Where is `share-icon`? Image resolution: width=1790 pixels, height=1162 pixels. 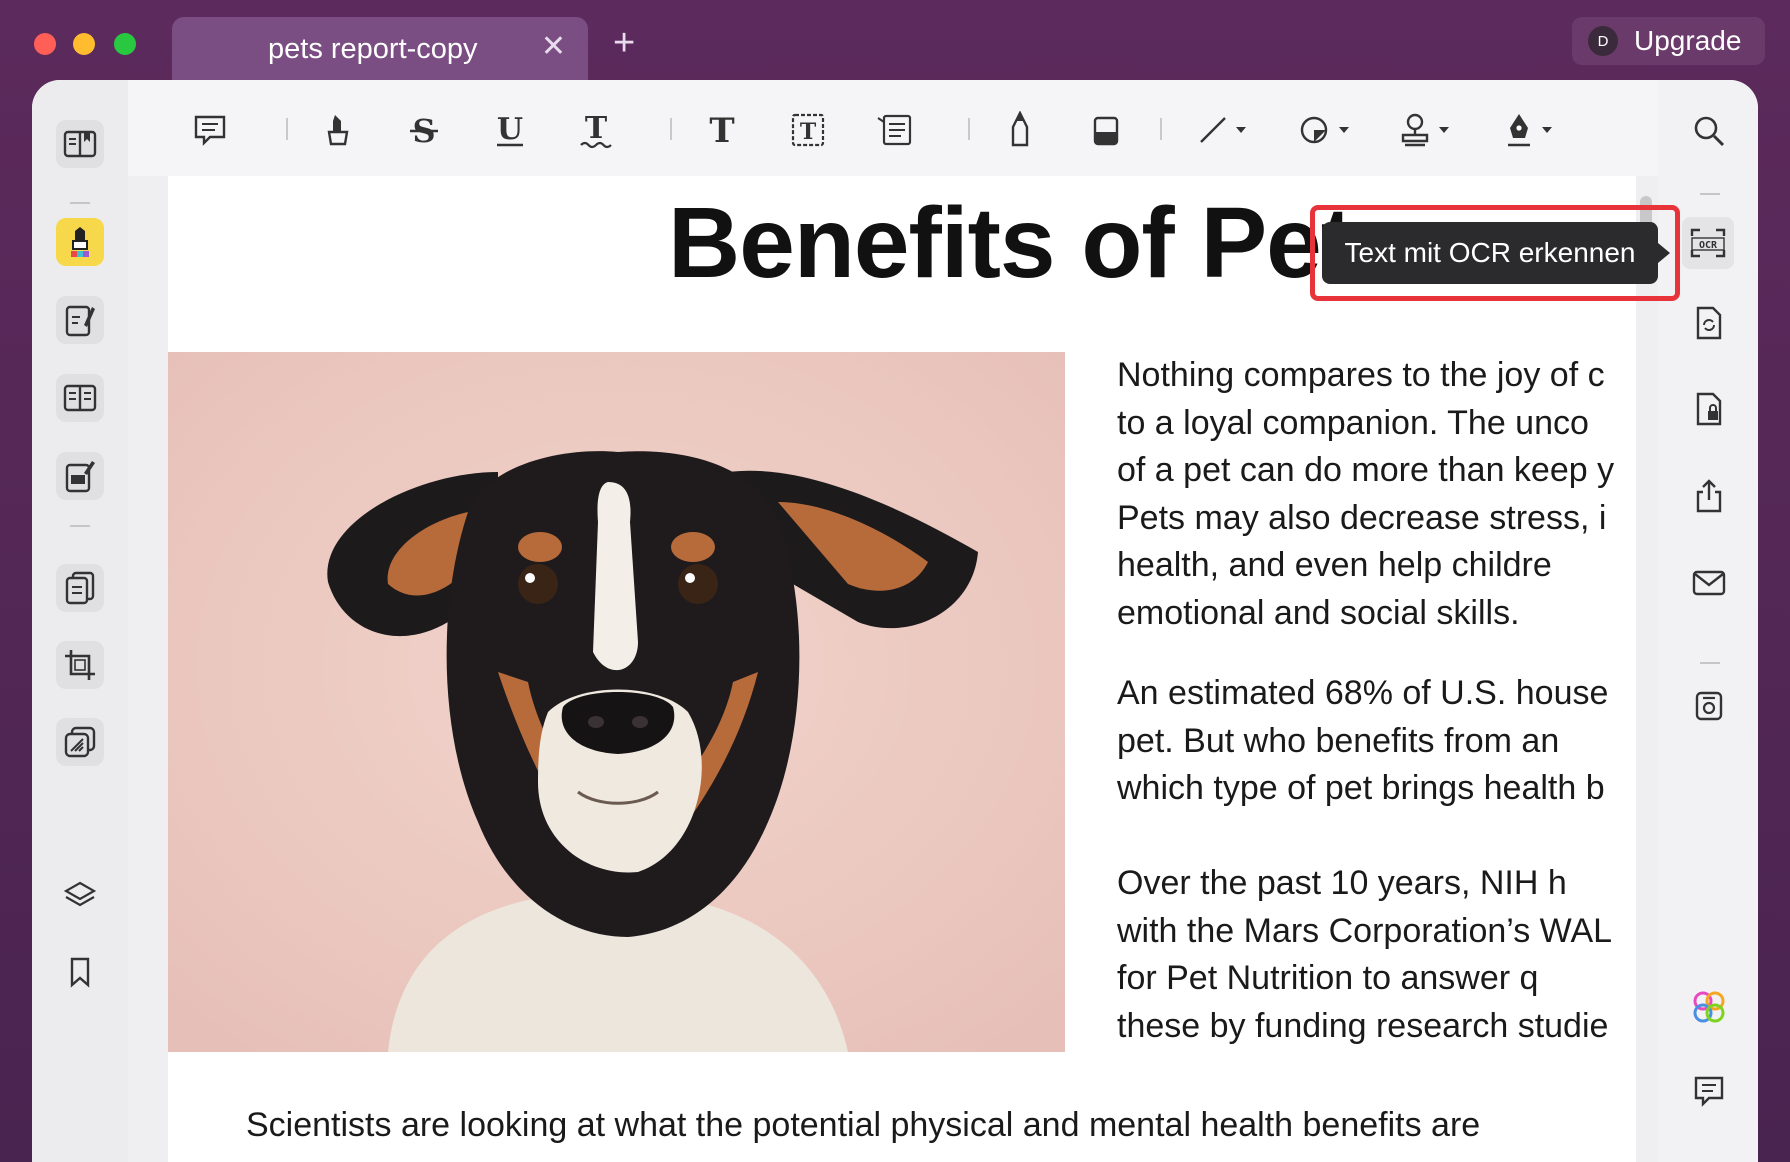 share-icon is located at coordinates (1709, 496).